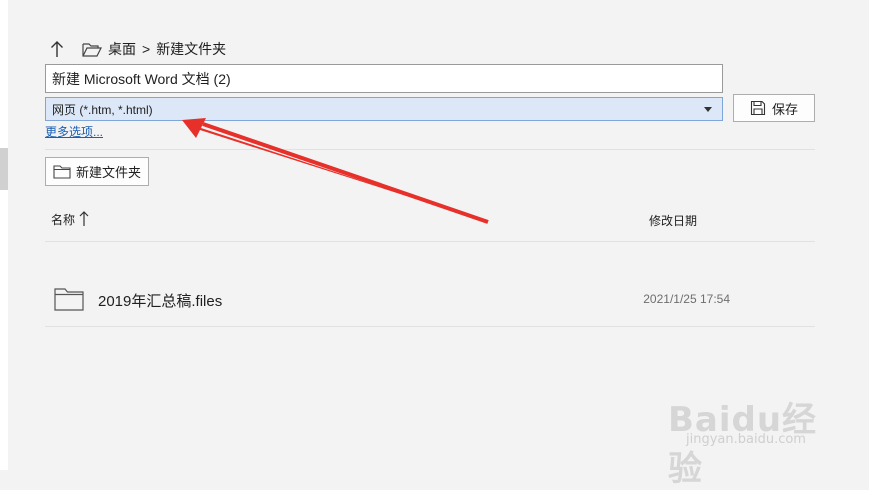  What do you see at coordinates (102, 109) in the screenshot?
I see `file-type-value: 网页 (*.htm, *.html)` at bounding box center [102, 109].